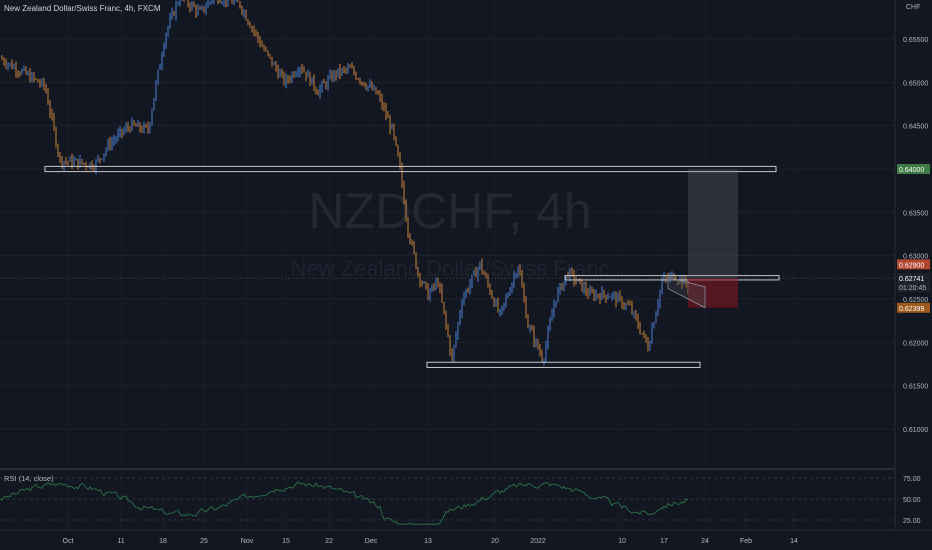 The height and width of the screenshot is (550, 932). Describe the element at coordinates (911, 279) in the screenshot. I see `last-price-text: 0.62741` at that location.